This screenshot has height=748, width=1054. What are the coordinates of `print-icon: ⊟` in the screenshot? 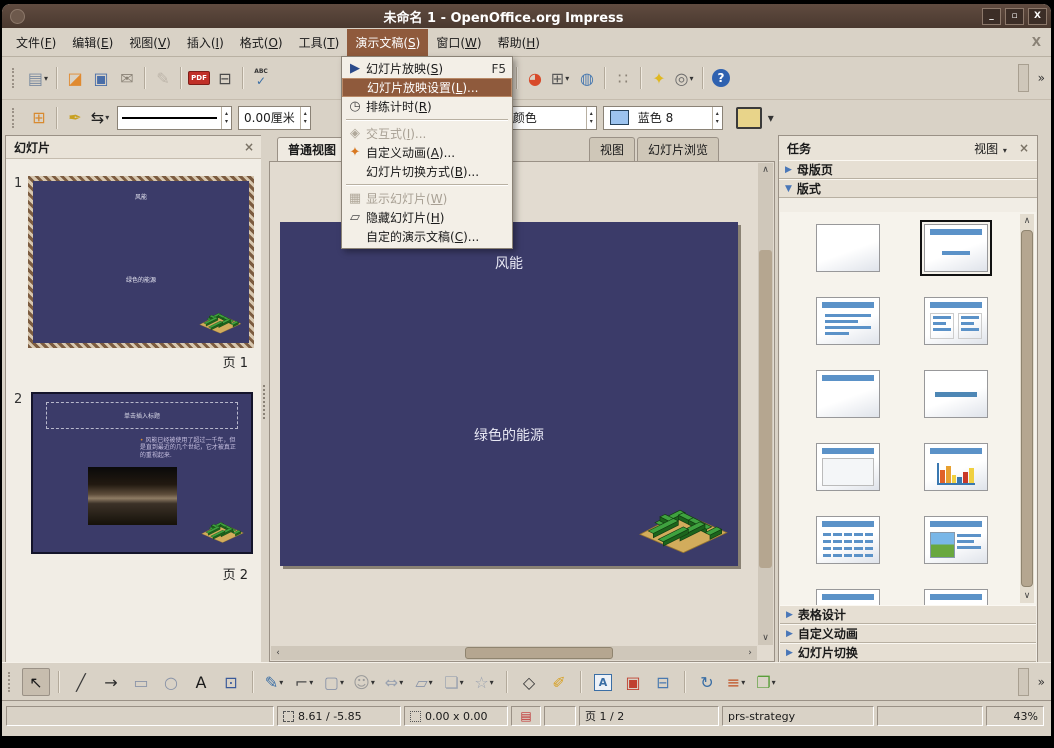 It's located at (225, 78).